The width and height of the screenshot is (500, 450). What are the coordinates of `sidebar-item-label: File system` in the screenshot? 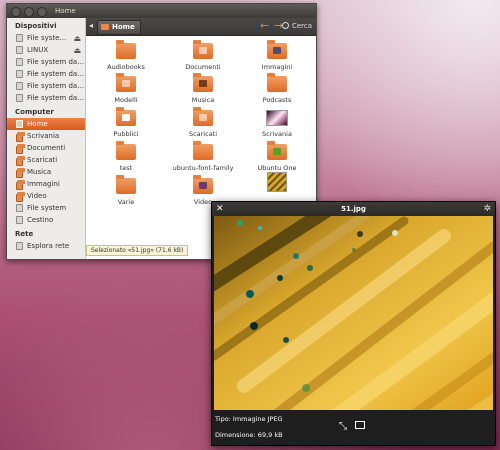 It's located at (47, 208).